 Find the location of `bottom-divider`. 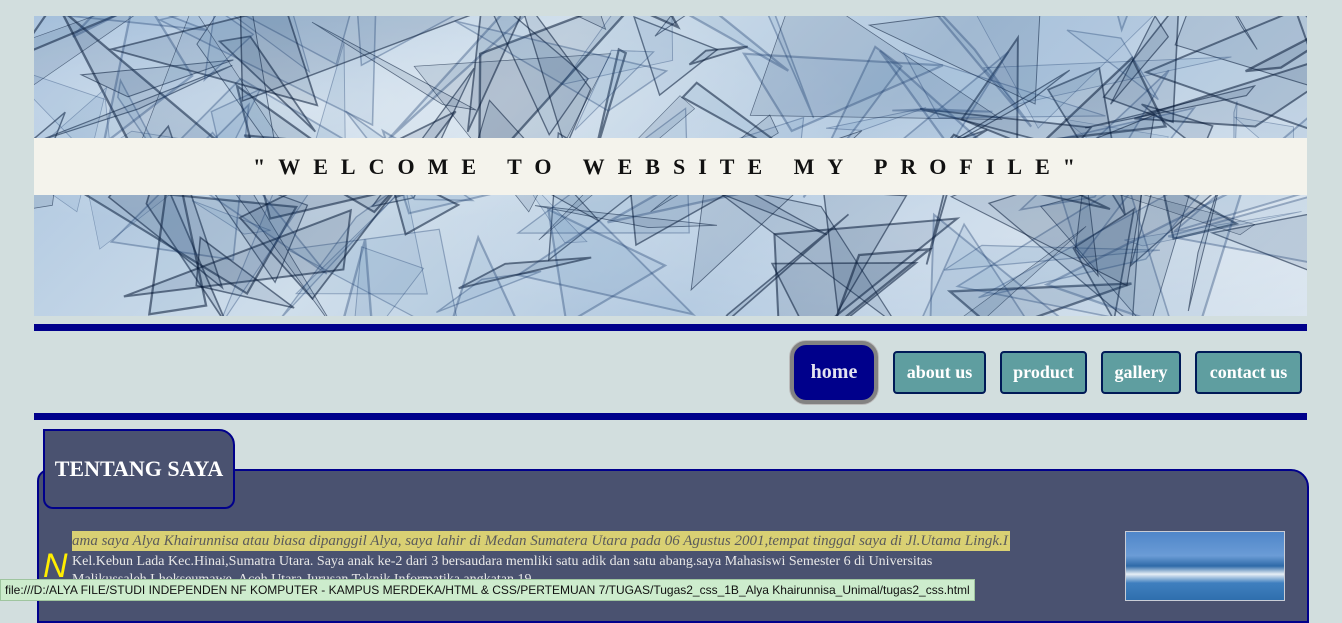

bottom-divider is located at coordinates (670, 416).